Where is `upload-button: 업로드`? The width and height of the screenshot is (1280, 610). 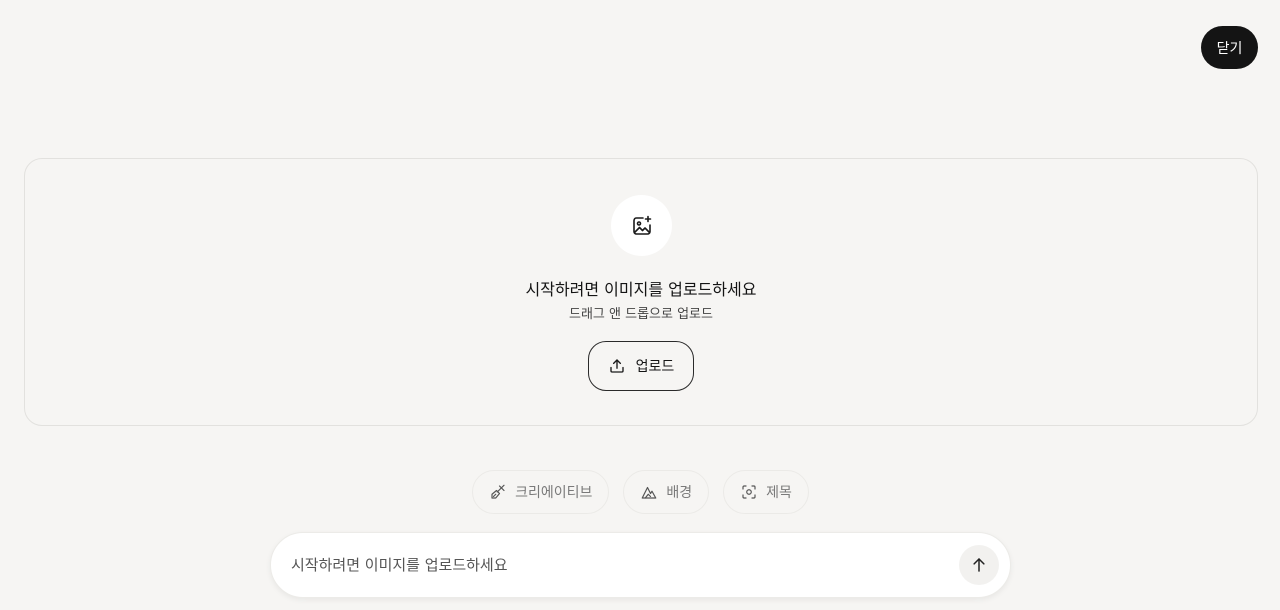 upload-button: 업로드 is located at coordinates (641, 366).